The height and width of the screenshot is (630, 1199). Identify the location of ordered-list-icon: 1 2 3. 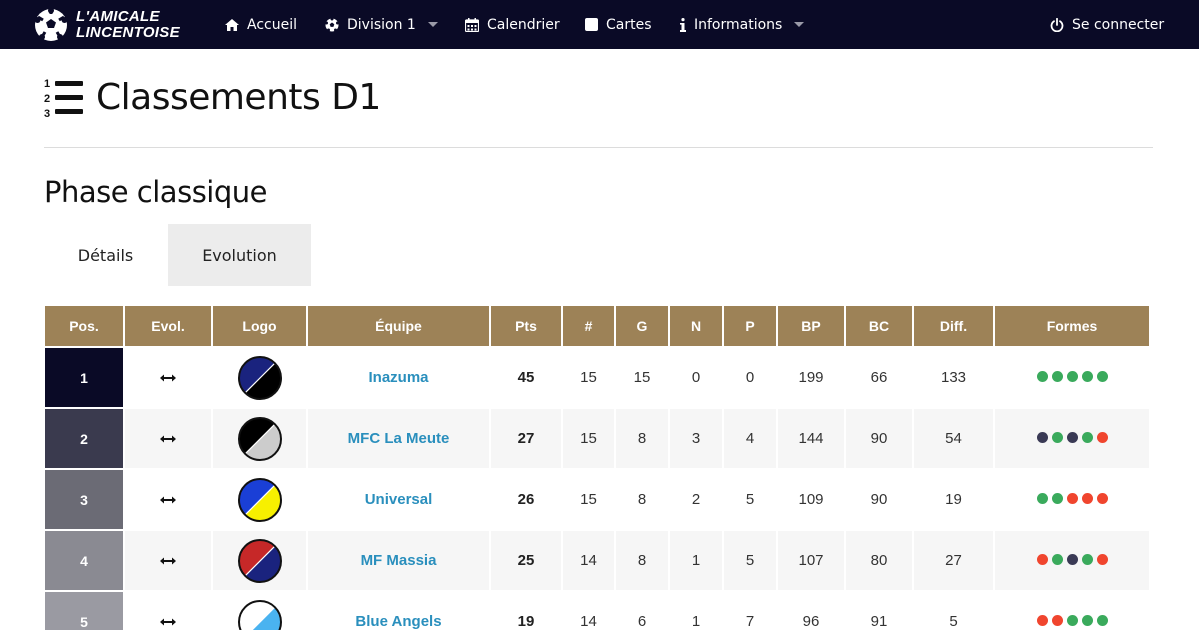
(63, 98).